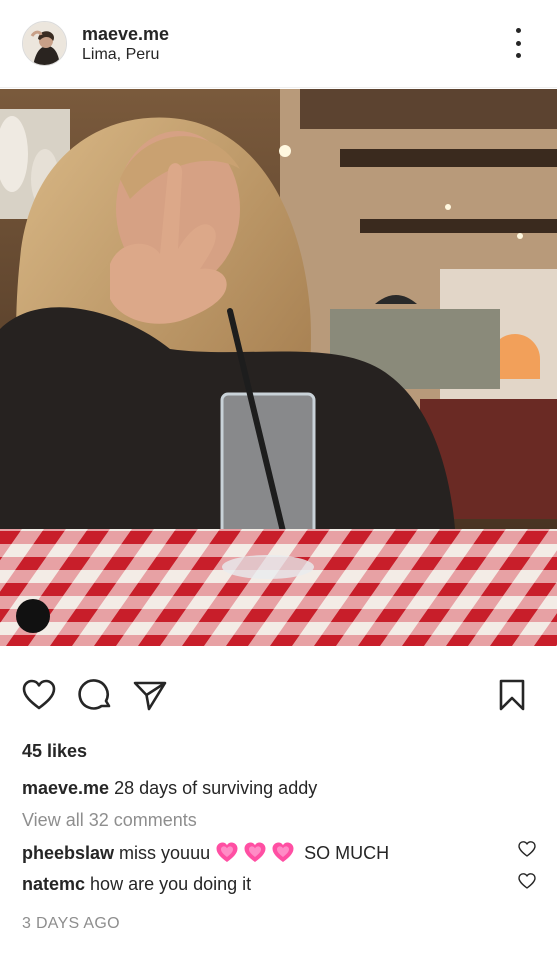 This screenshot has width=557, height=960. What do you see at coordinates (125, 34) in the screenshot?
I see `username: maeve.me` at bounding box center [125, 34].